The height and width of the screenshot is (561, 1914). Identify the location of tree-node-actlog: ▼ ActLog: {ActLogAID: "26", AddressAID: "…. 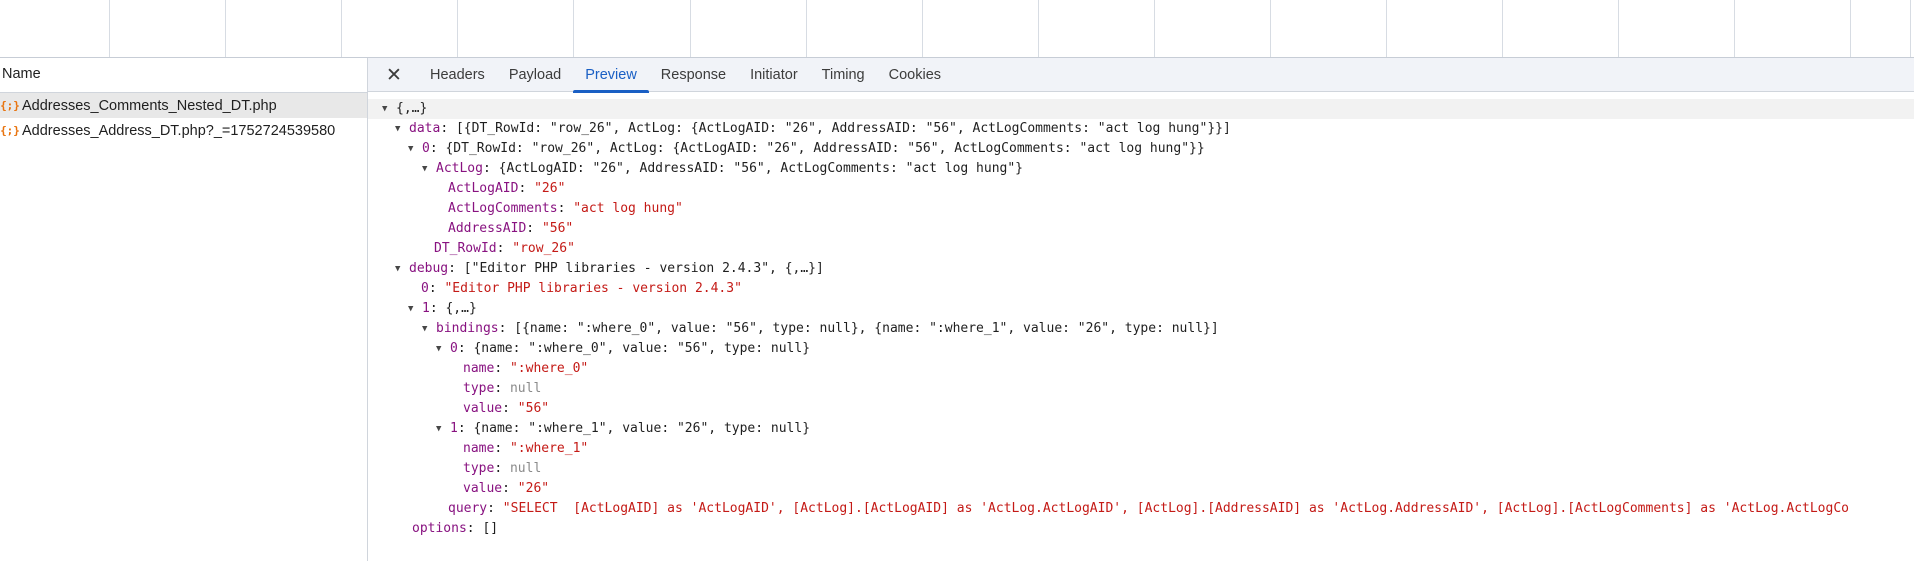
(1141, 169).